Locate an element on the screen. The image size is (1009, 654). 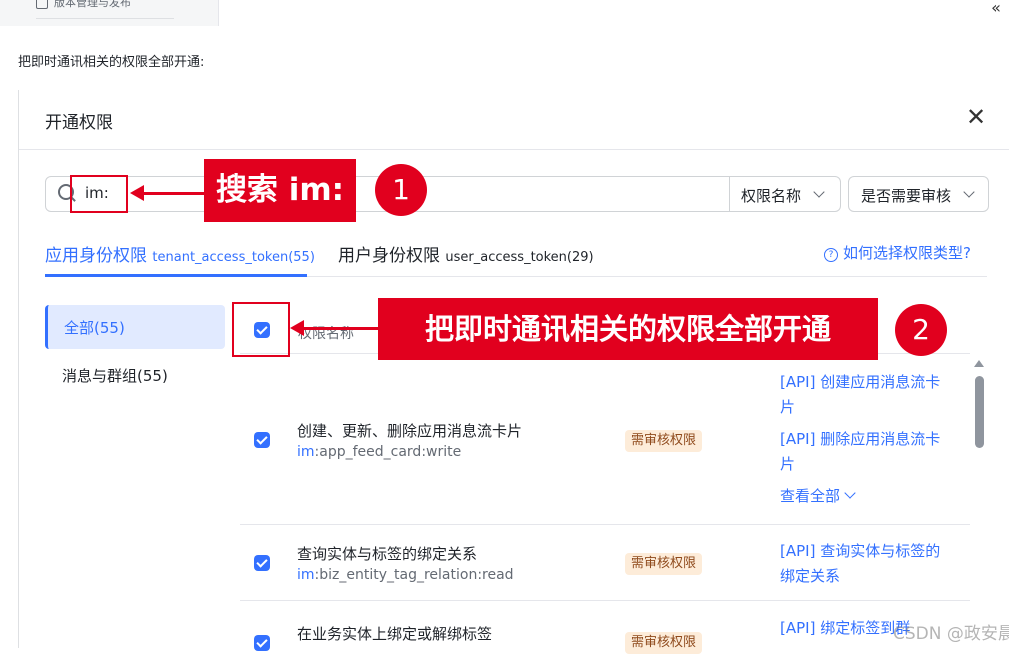
question-icon: ? is located at coordinates (831, 255).